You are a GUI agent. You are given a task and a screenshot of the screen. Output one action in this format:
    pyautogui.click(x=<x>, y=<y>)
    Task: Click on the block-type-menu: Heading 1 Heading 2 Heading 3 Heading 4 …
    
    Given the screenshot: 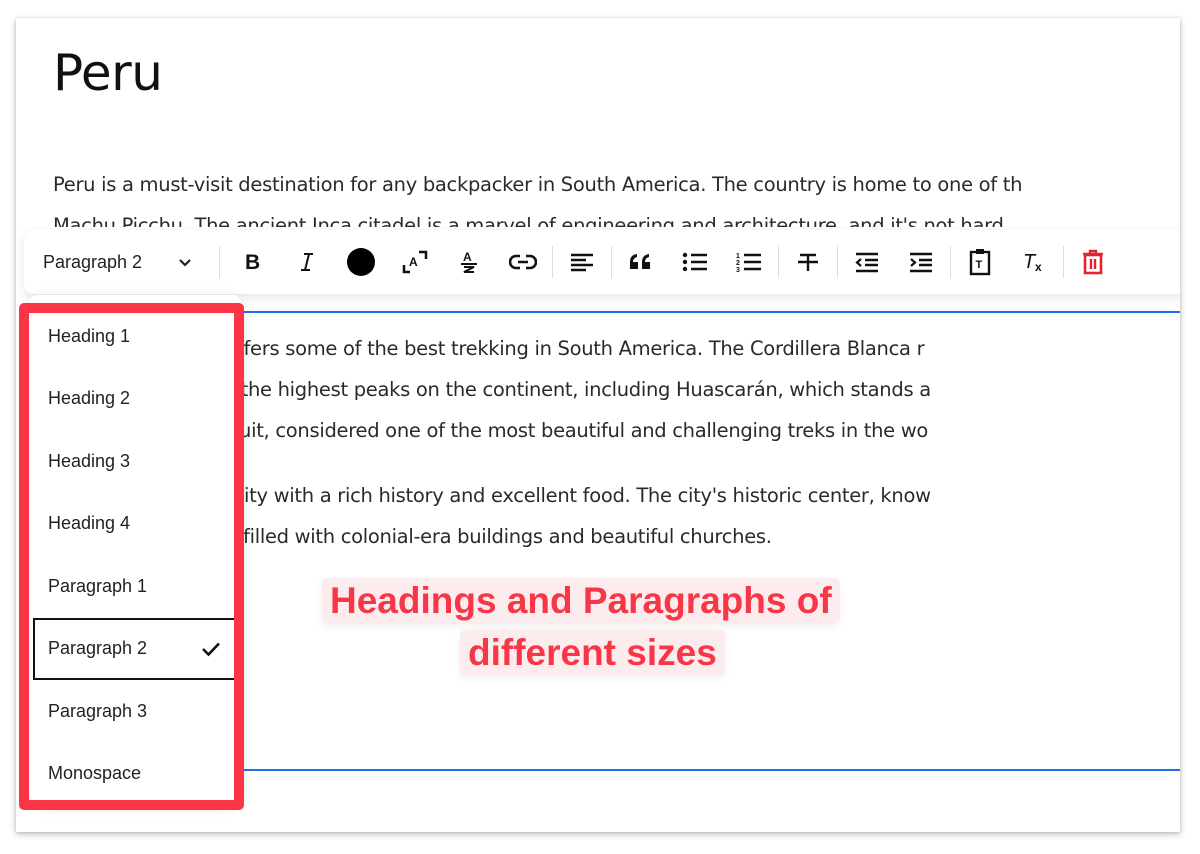 What is the action you would take?
    pyautogui.click(x=135, y=548)
    